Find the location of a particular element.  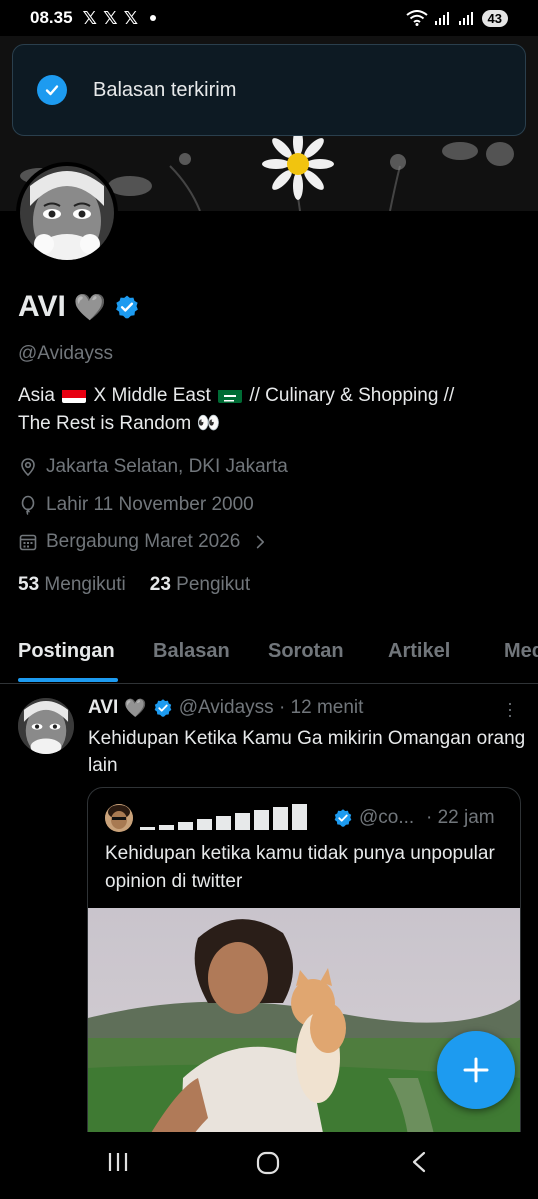

location-row: Jakarta Selatan, DKI Jakarta is located at coordinates (153, 467).